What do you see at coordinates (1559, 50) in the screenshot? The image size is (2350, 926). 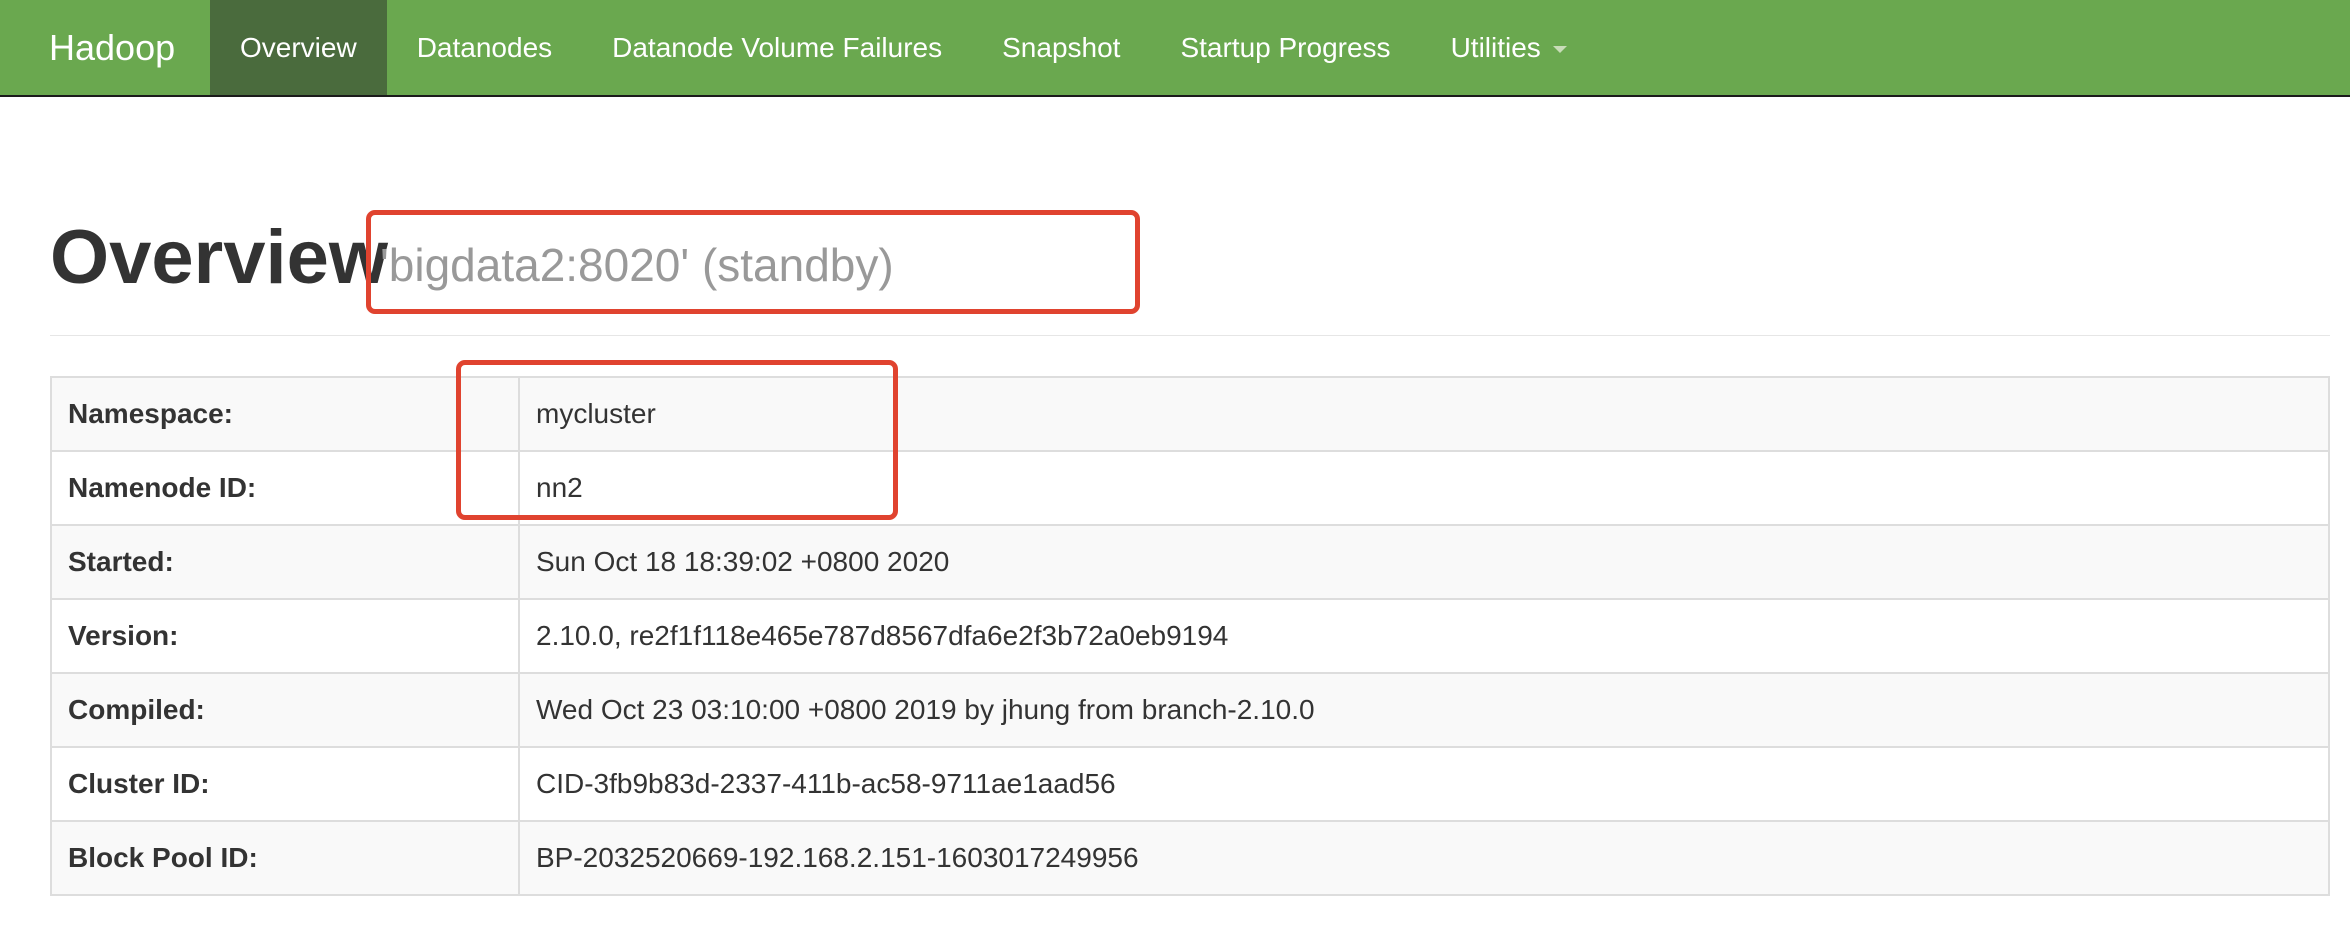 I see `caret-down-icon` at bounding box center [1559, 50].